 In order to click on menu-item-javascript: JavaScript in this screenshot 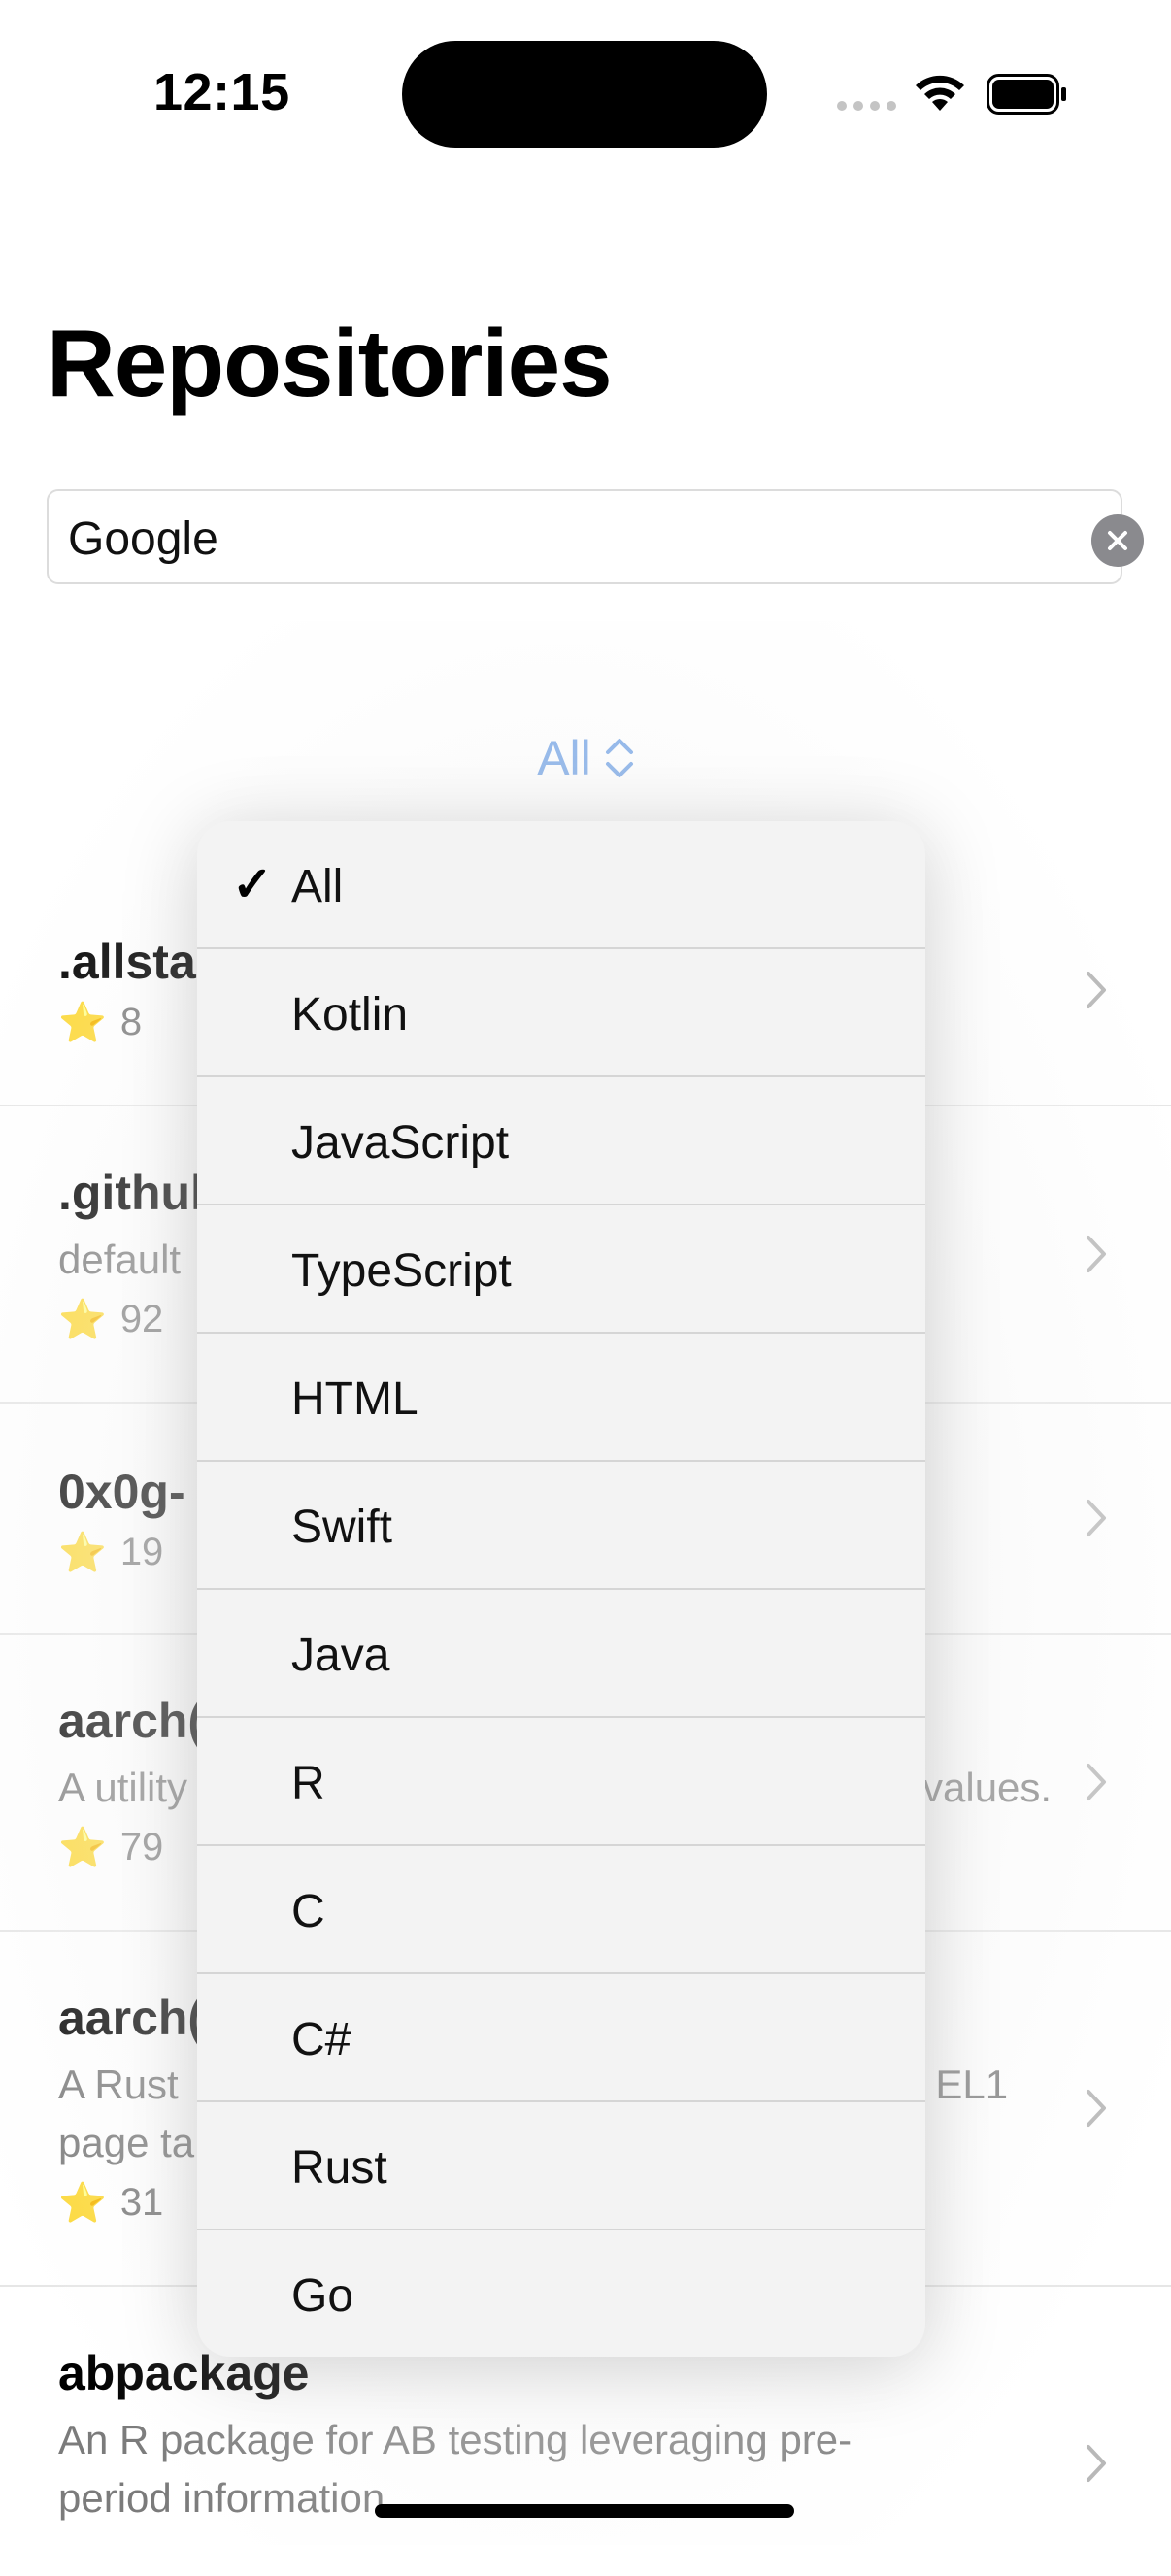, I will do `click(561, 1141)`.